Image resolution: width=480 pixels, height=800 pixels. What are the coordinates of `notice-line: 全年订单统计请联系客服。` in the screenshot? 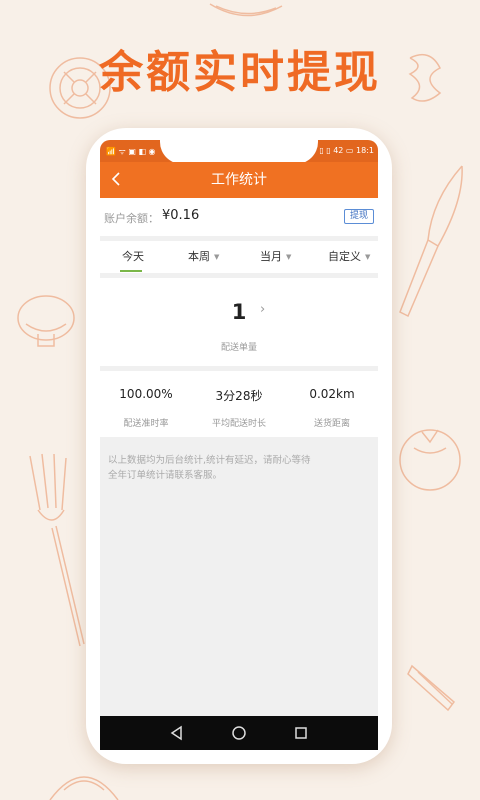 It's located at (165, 475).